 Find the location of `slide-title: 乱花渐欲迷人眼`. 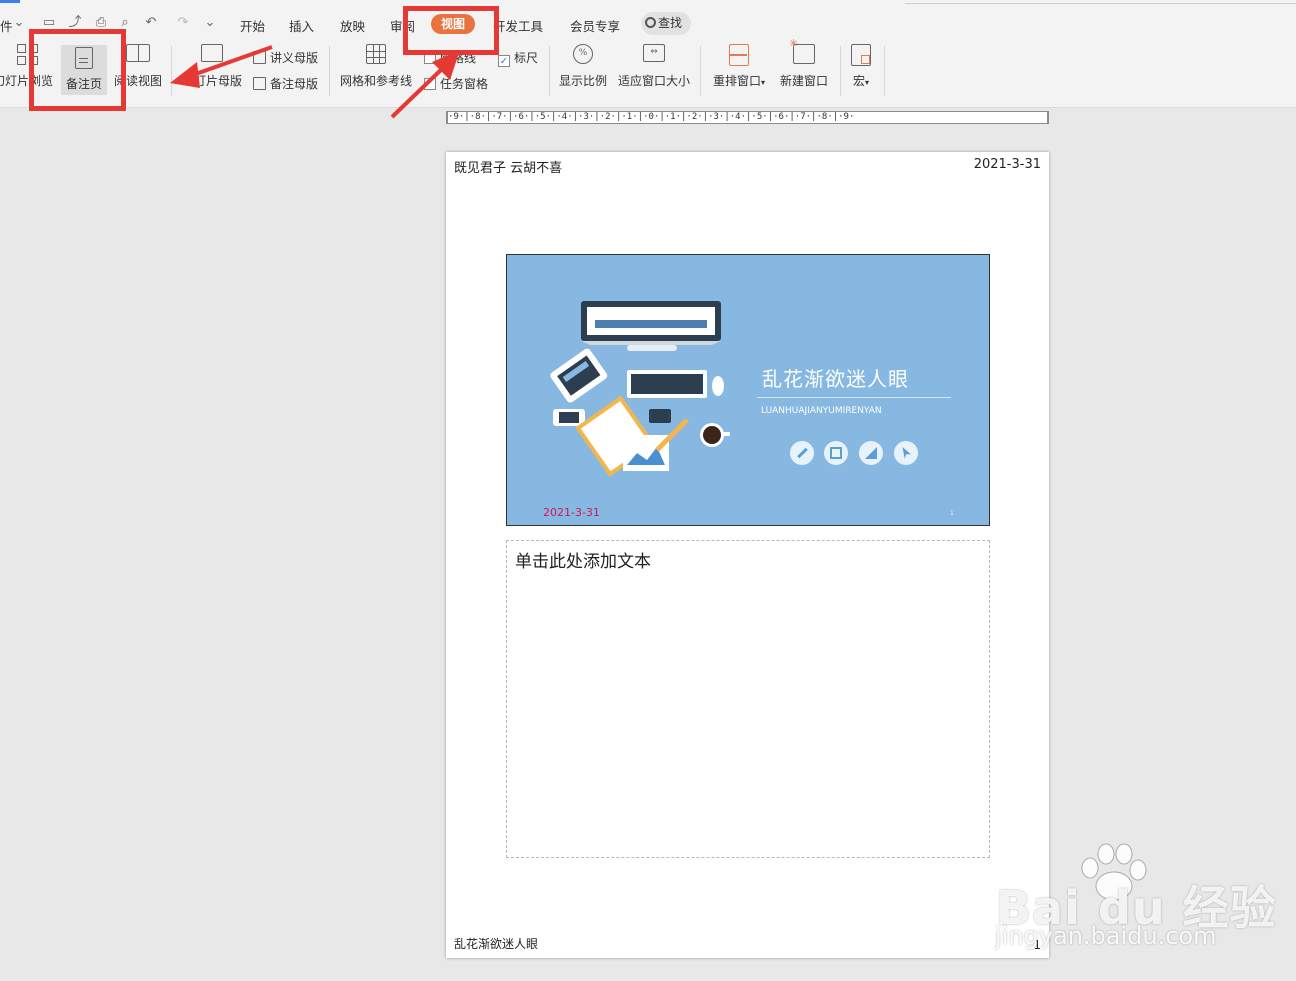

slide-title: 乱花渐欲迷人眼 is located at coordinates (835, 379).